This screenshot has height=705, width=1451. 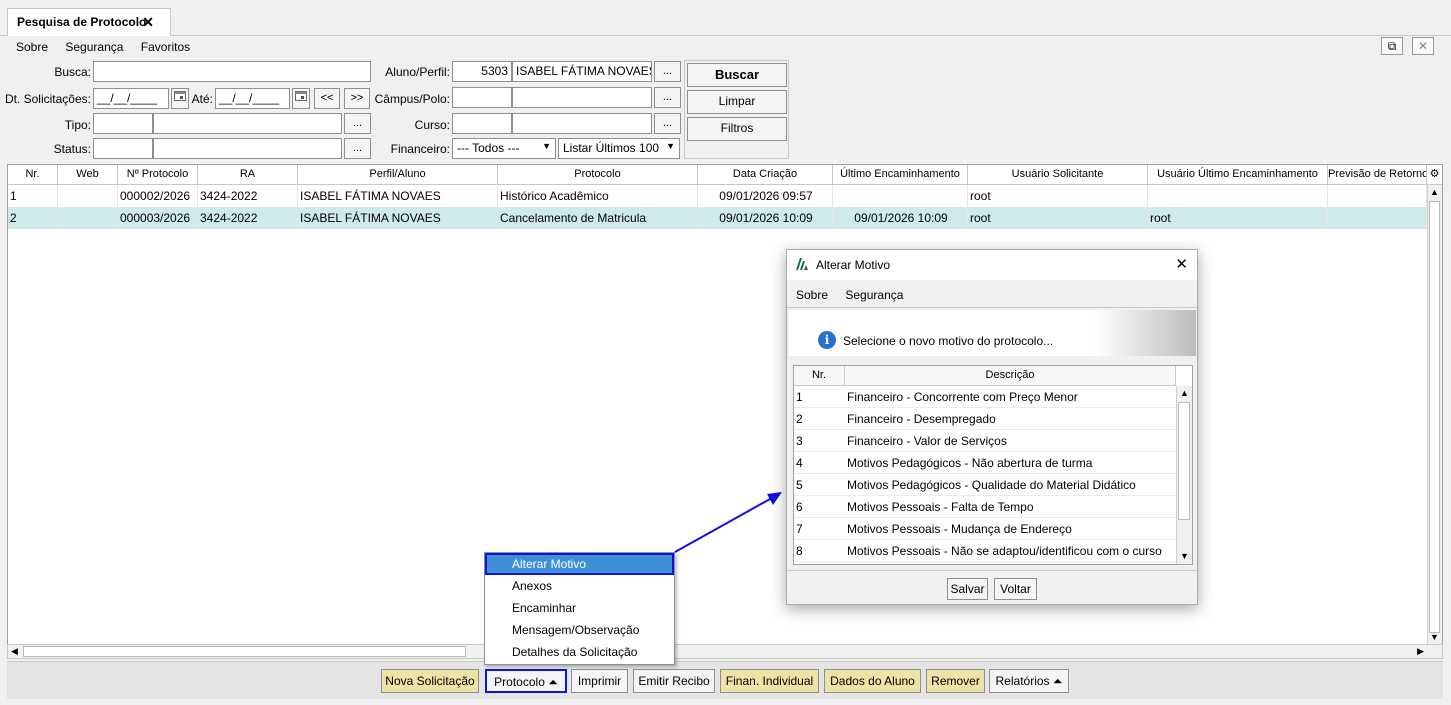 I want to click on curso-code-input, so click(x=482, y=123).